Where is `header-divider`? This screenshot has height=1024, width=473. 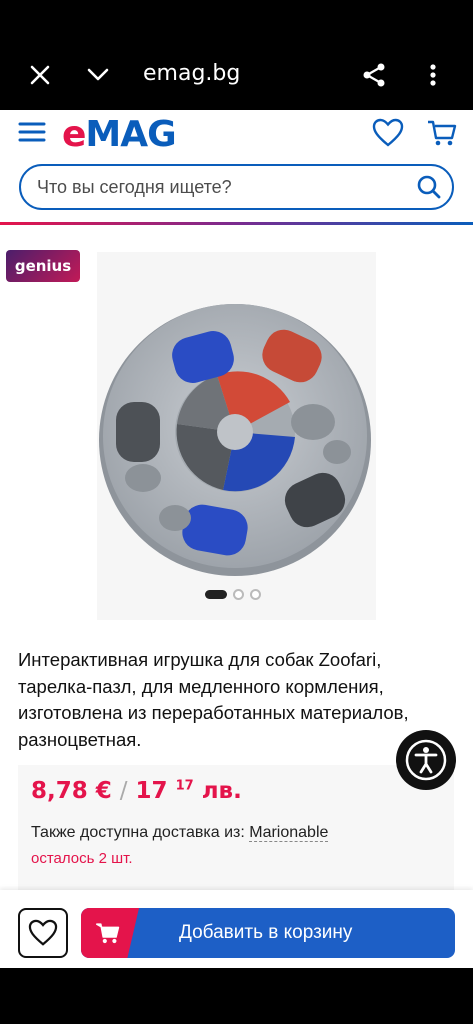
header-divider is located at coordinates (236, 223).